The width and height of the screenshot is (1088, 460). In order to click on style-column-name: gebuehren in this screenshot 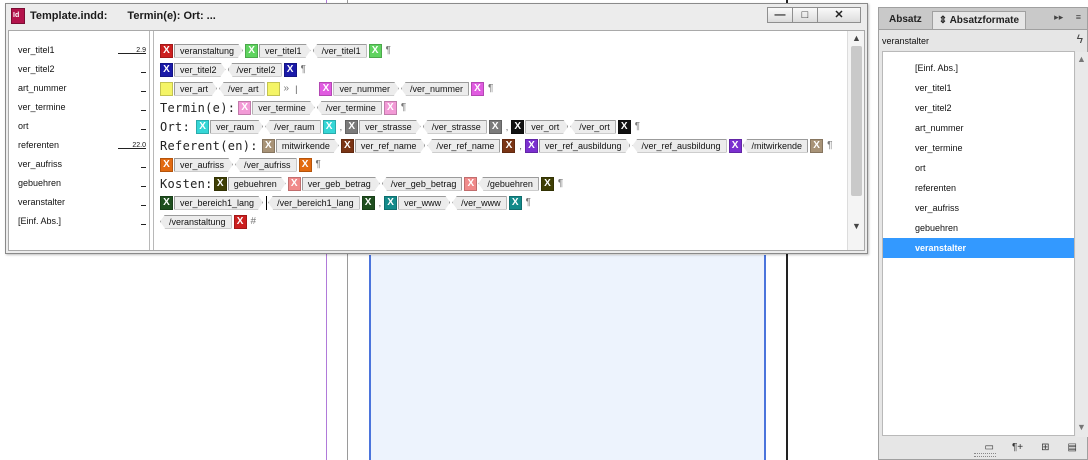, I will do `click(40, 183)`.